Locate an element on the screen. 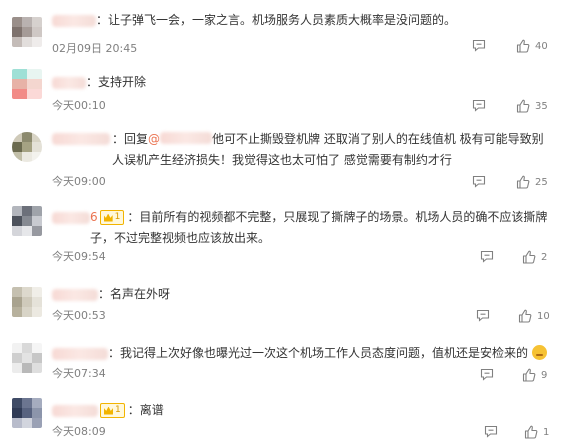 The image size is (562, 445). like-count: 2 is located at coordinates (544, 257).